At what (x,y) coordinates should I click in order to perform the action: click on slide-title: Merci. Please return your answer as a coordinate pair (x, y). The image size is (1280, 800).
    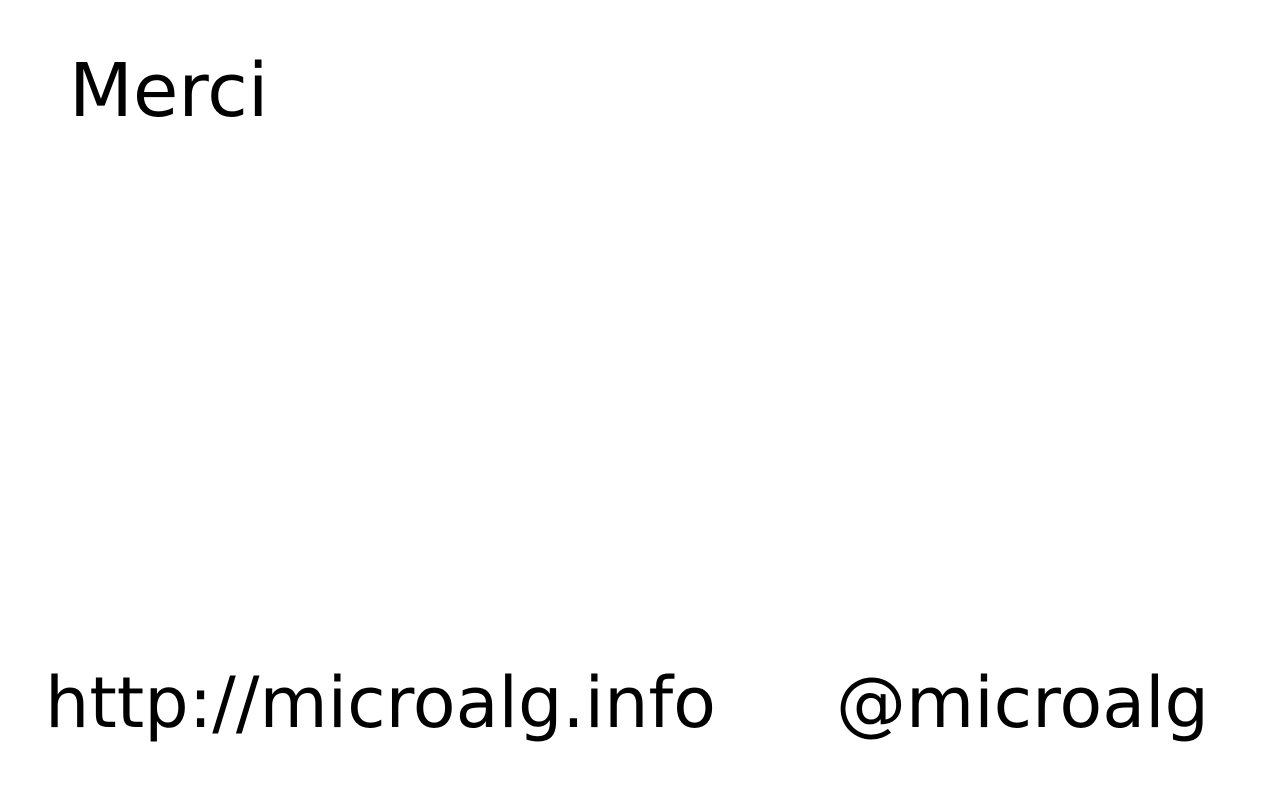
    Looking at the image, I should click on (169, 91).